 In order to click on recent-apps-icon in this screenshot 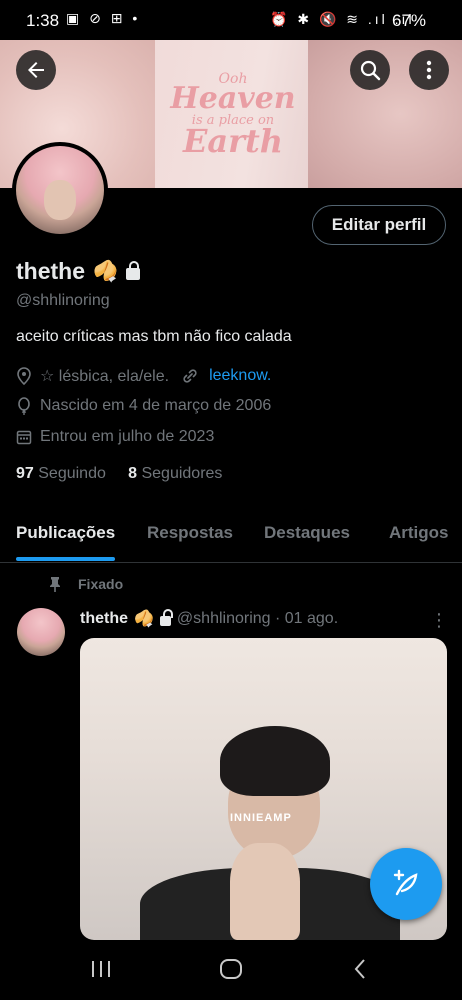, I will do `click(101, 969)`.